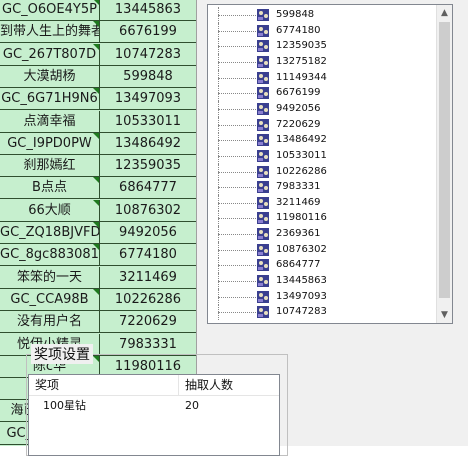 Image resolution: width=468 pixels, height=456 pixels. What do you see at coordinates (64, 406) in the screenshot?
I see `prize-name-cell: 100星钻` at bounding box center [64, 406].